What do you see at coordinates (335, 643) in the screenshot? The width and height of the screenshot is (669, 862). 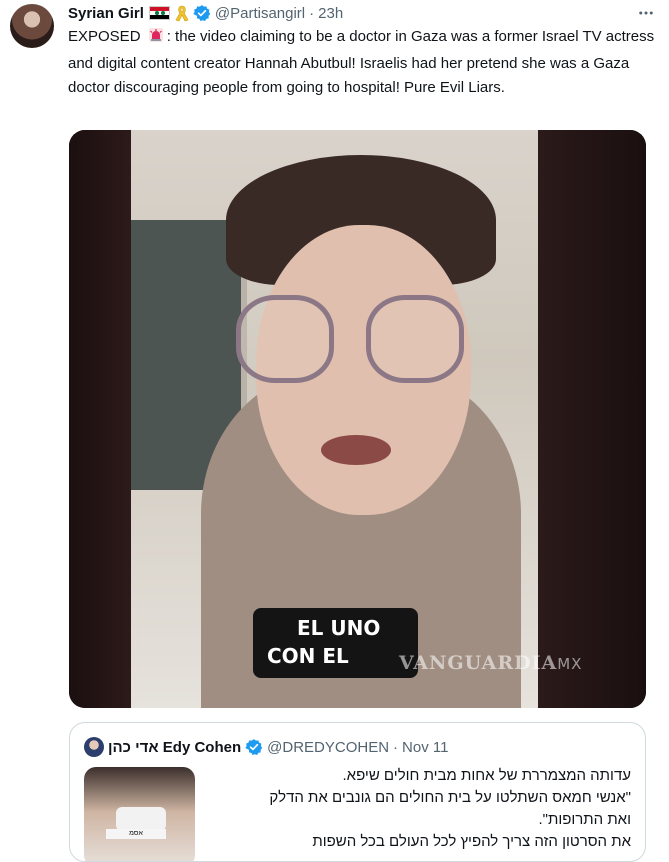 I see `video-caption: EL UNO CON EL` at bounding box center [335, 643].